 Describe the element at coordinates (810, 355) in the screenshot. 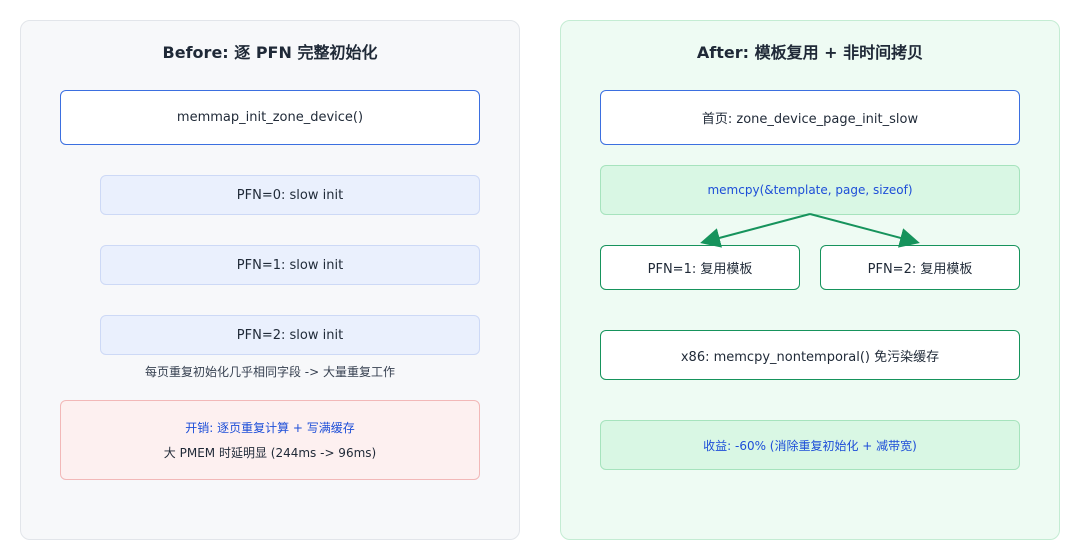

I see `after-x86-box: x86: memcpy_nontemporal() 免污染缓存` at that location.